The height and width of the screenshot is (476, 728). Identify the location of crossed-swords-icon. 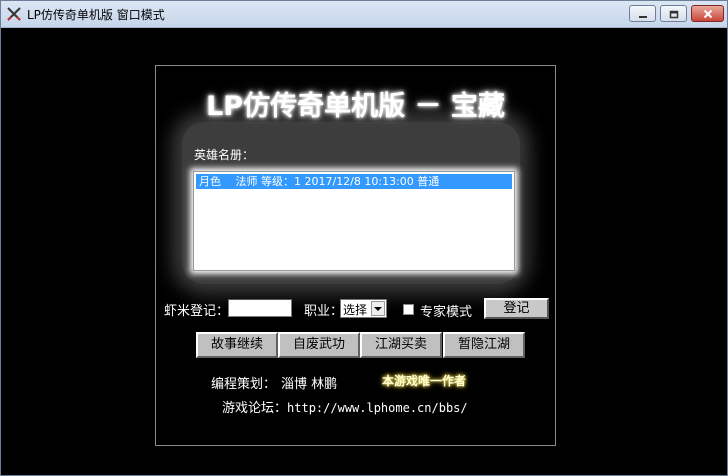
(14, 14).